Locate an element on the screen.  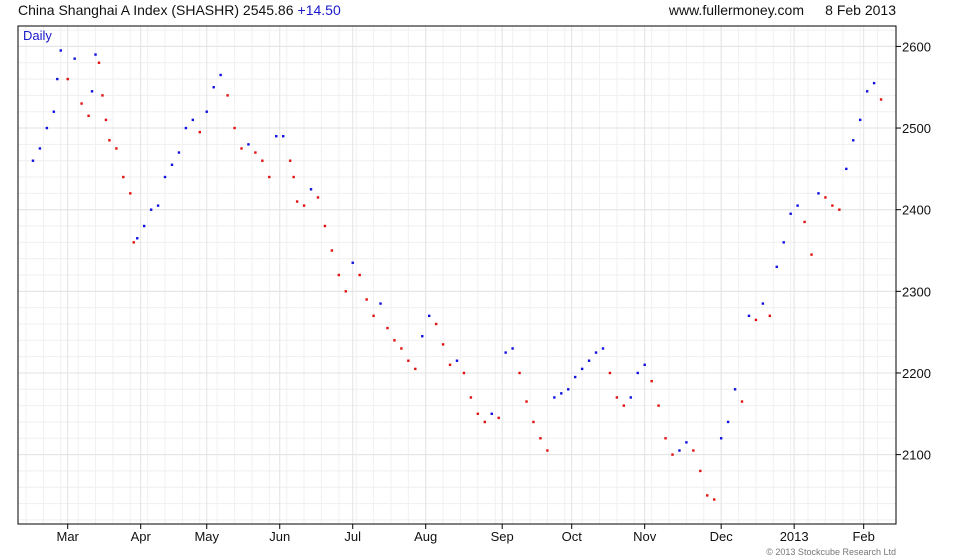
x-tick-label: Jun is located at coordinates (279, 536).